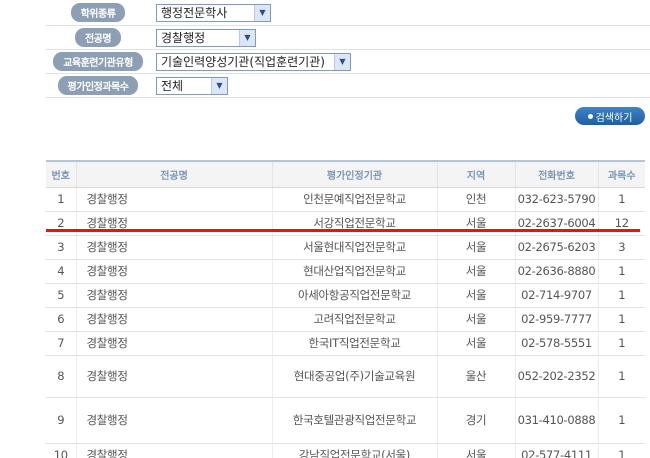  Describe the element at coordinates (98, 37) in the screenshot. I see `filter-label: 전공명` at that location.